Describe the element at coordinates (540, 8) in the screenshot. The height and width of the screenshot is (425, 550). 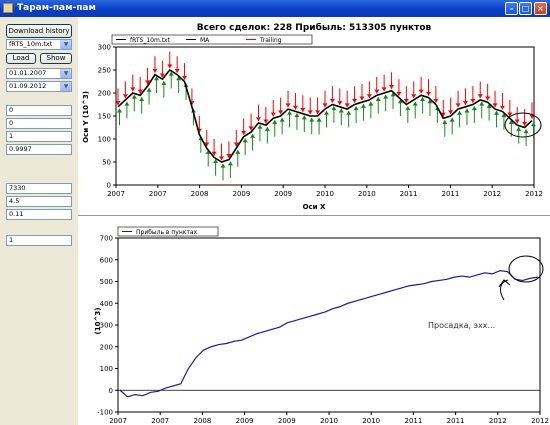
I see `close-button: ×` at that location.